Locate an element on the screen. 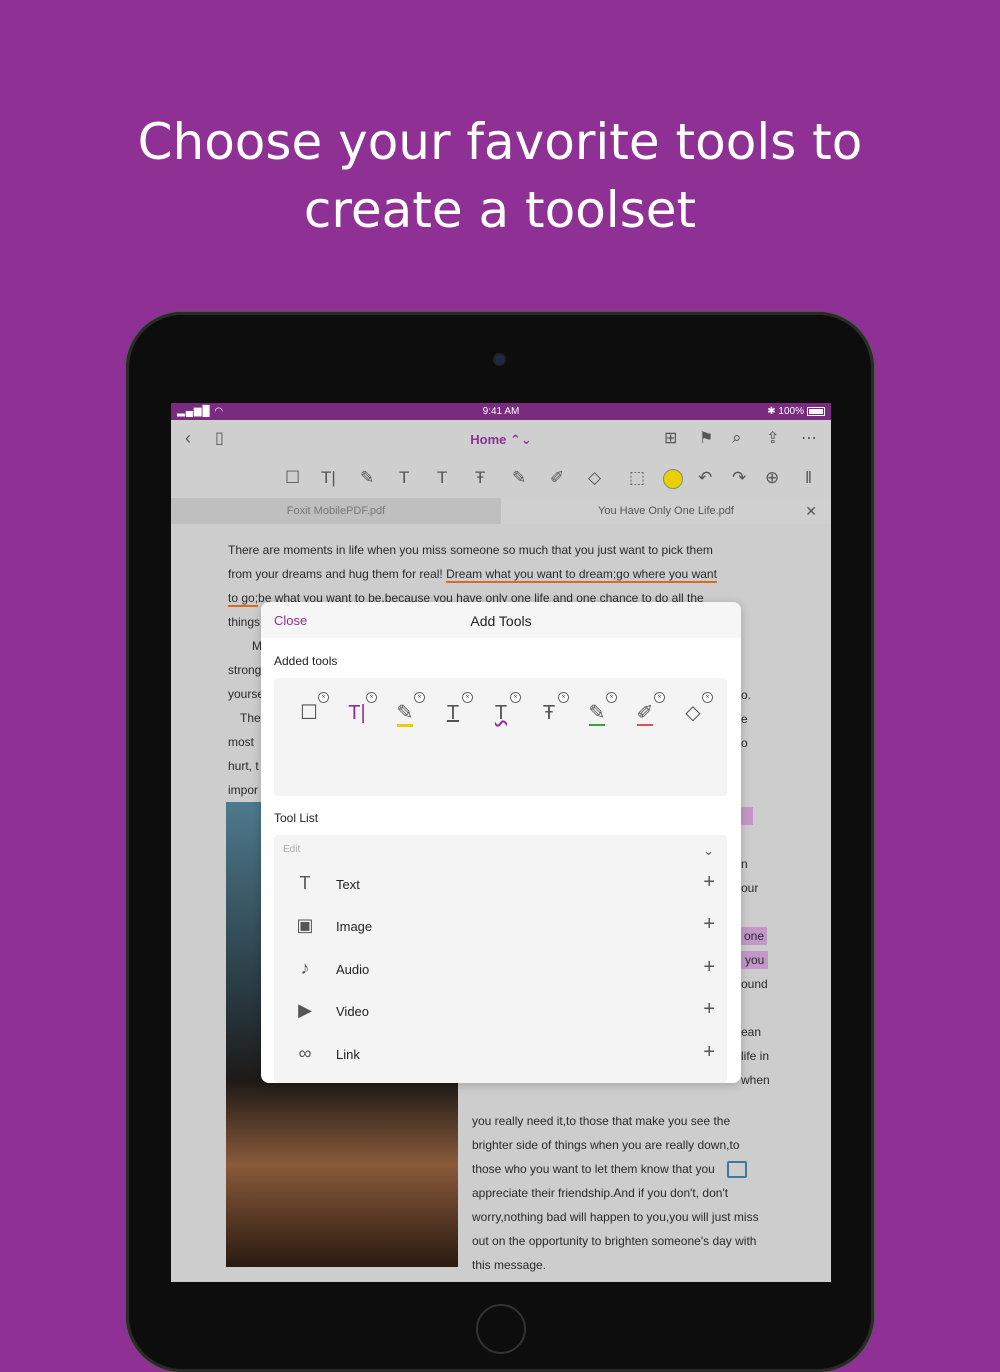 The image size is (1000, 1372). eraser-icon: ◇ is located at coordinates (594, 478).